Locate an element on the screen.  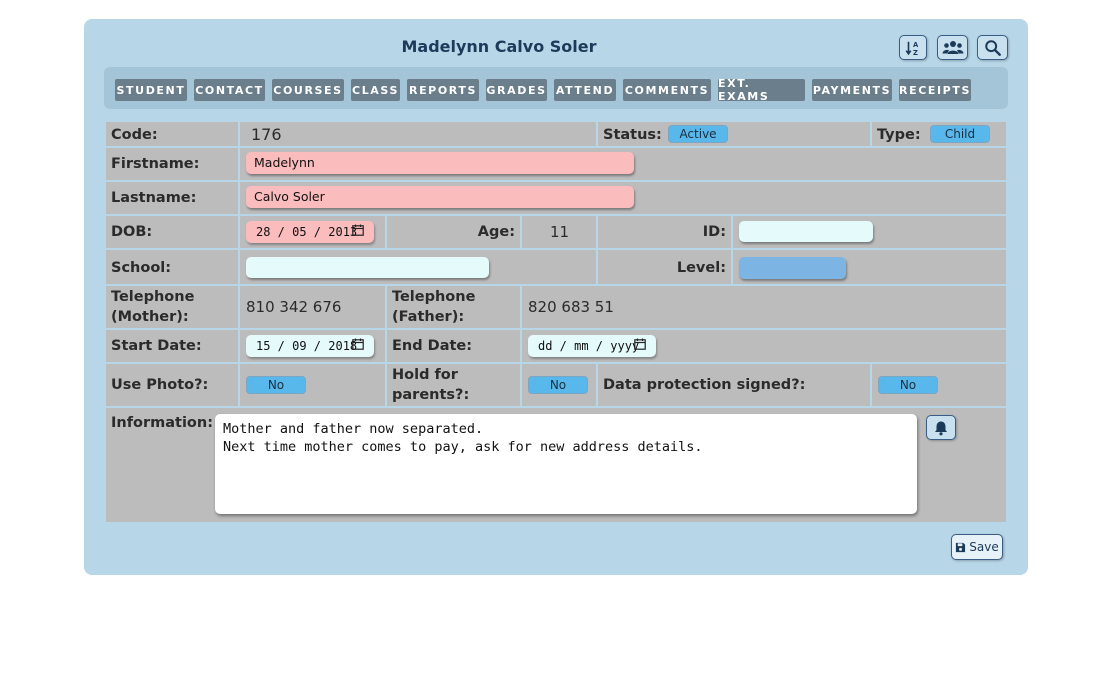
tab-class: CLASS is located at coordinates (375, 90).